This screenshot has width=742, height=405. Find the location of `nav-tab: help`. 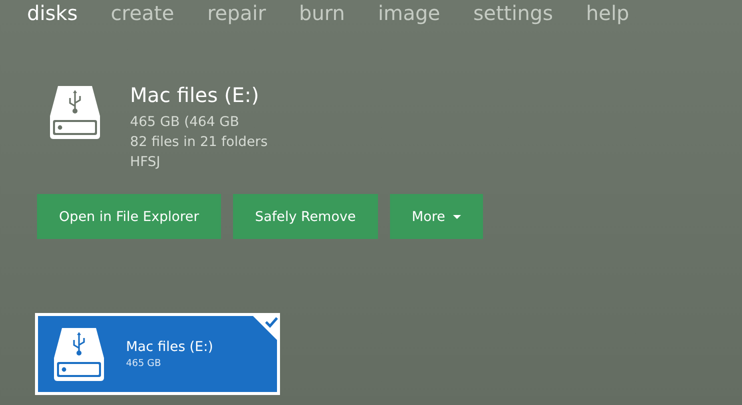

nav-tab: help is located at coordinates (608, 13).